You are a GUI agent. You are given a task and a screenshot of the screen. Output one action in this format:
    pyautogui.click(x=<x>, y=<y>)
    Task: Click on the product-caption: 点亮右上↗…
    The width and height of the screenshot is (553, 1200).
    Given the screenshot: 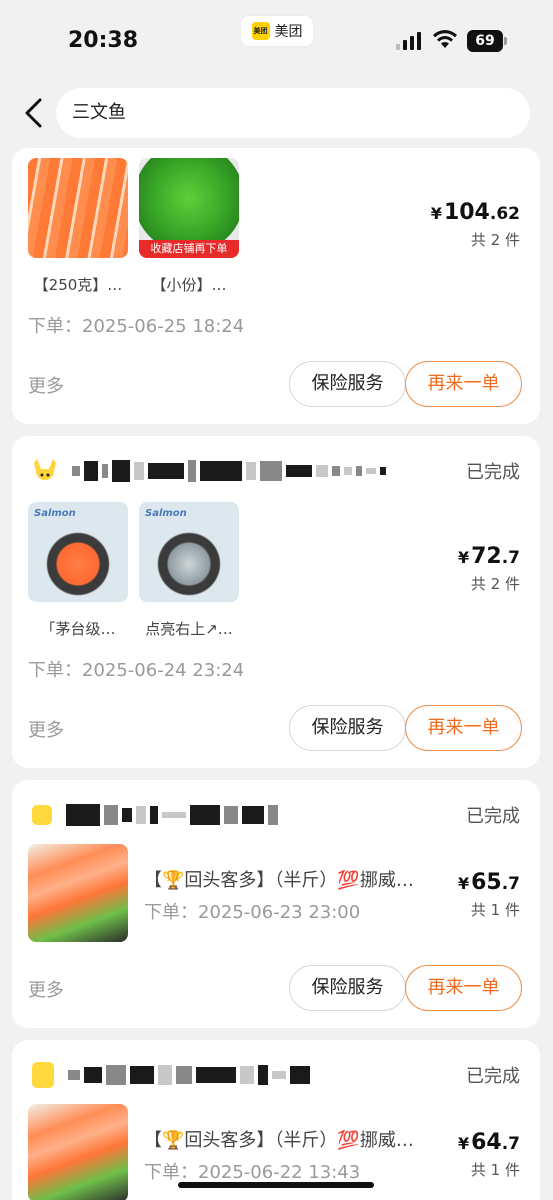 What is the action you would take?
    pyautogui.click(x=189, y=629)
    